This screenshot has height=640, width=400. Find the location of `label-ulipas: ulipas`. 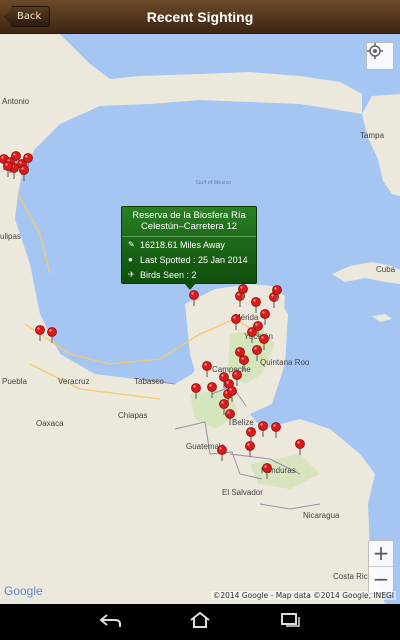

label-ulipas: ulipas is located at coordinates (10, 236).